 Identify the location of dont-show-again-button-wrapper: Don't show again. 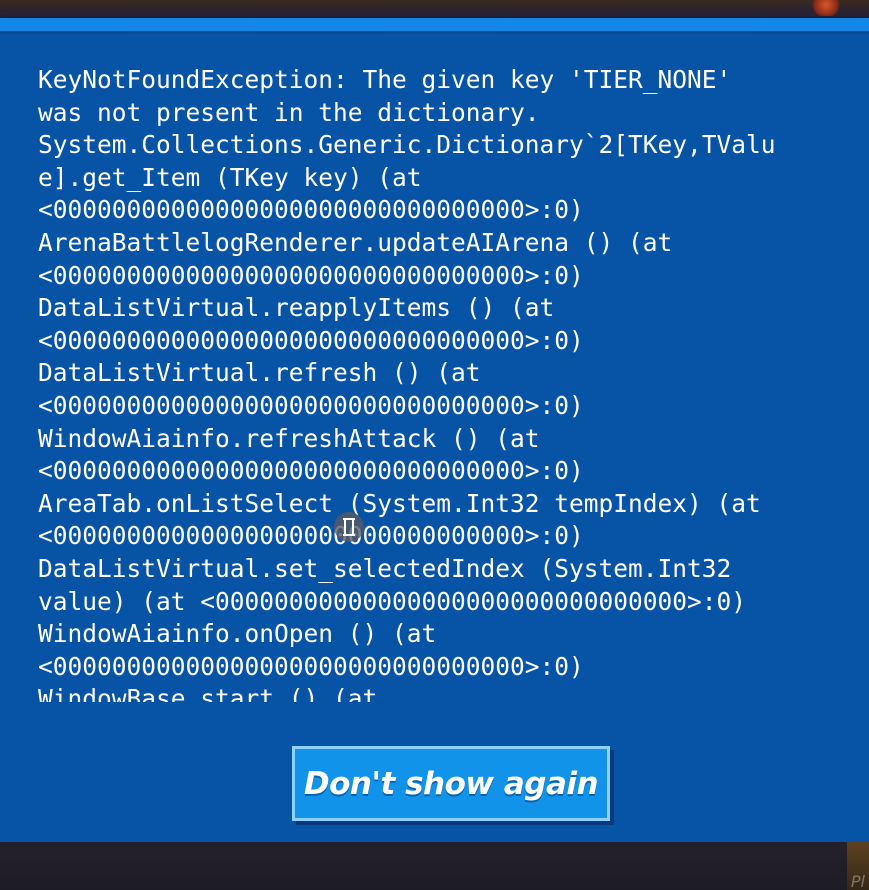
(453, 785).